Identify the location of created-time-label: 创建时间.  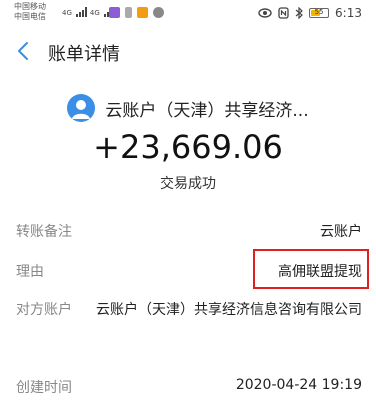
(44, 388).